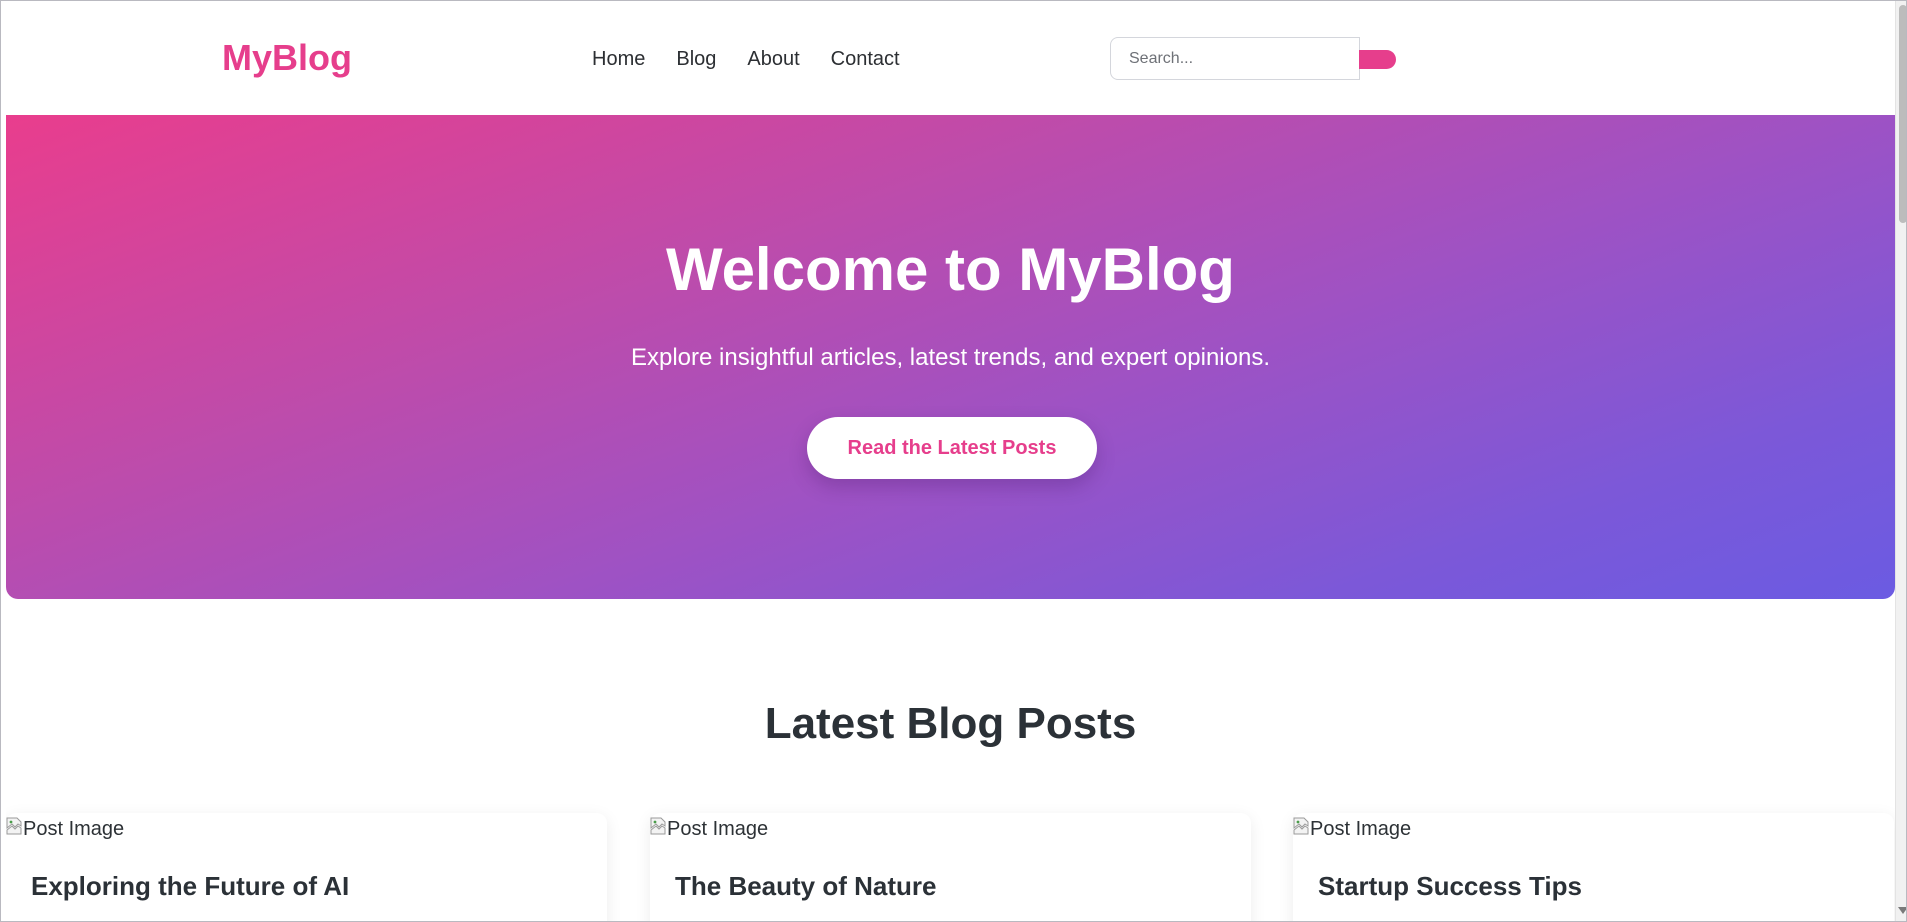 This screenshot has width=1907, height=922. I want to click on nav-link-blog: Blog, so click(696, 59).